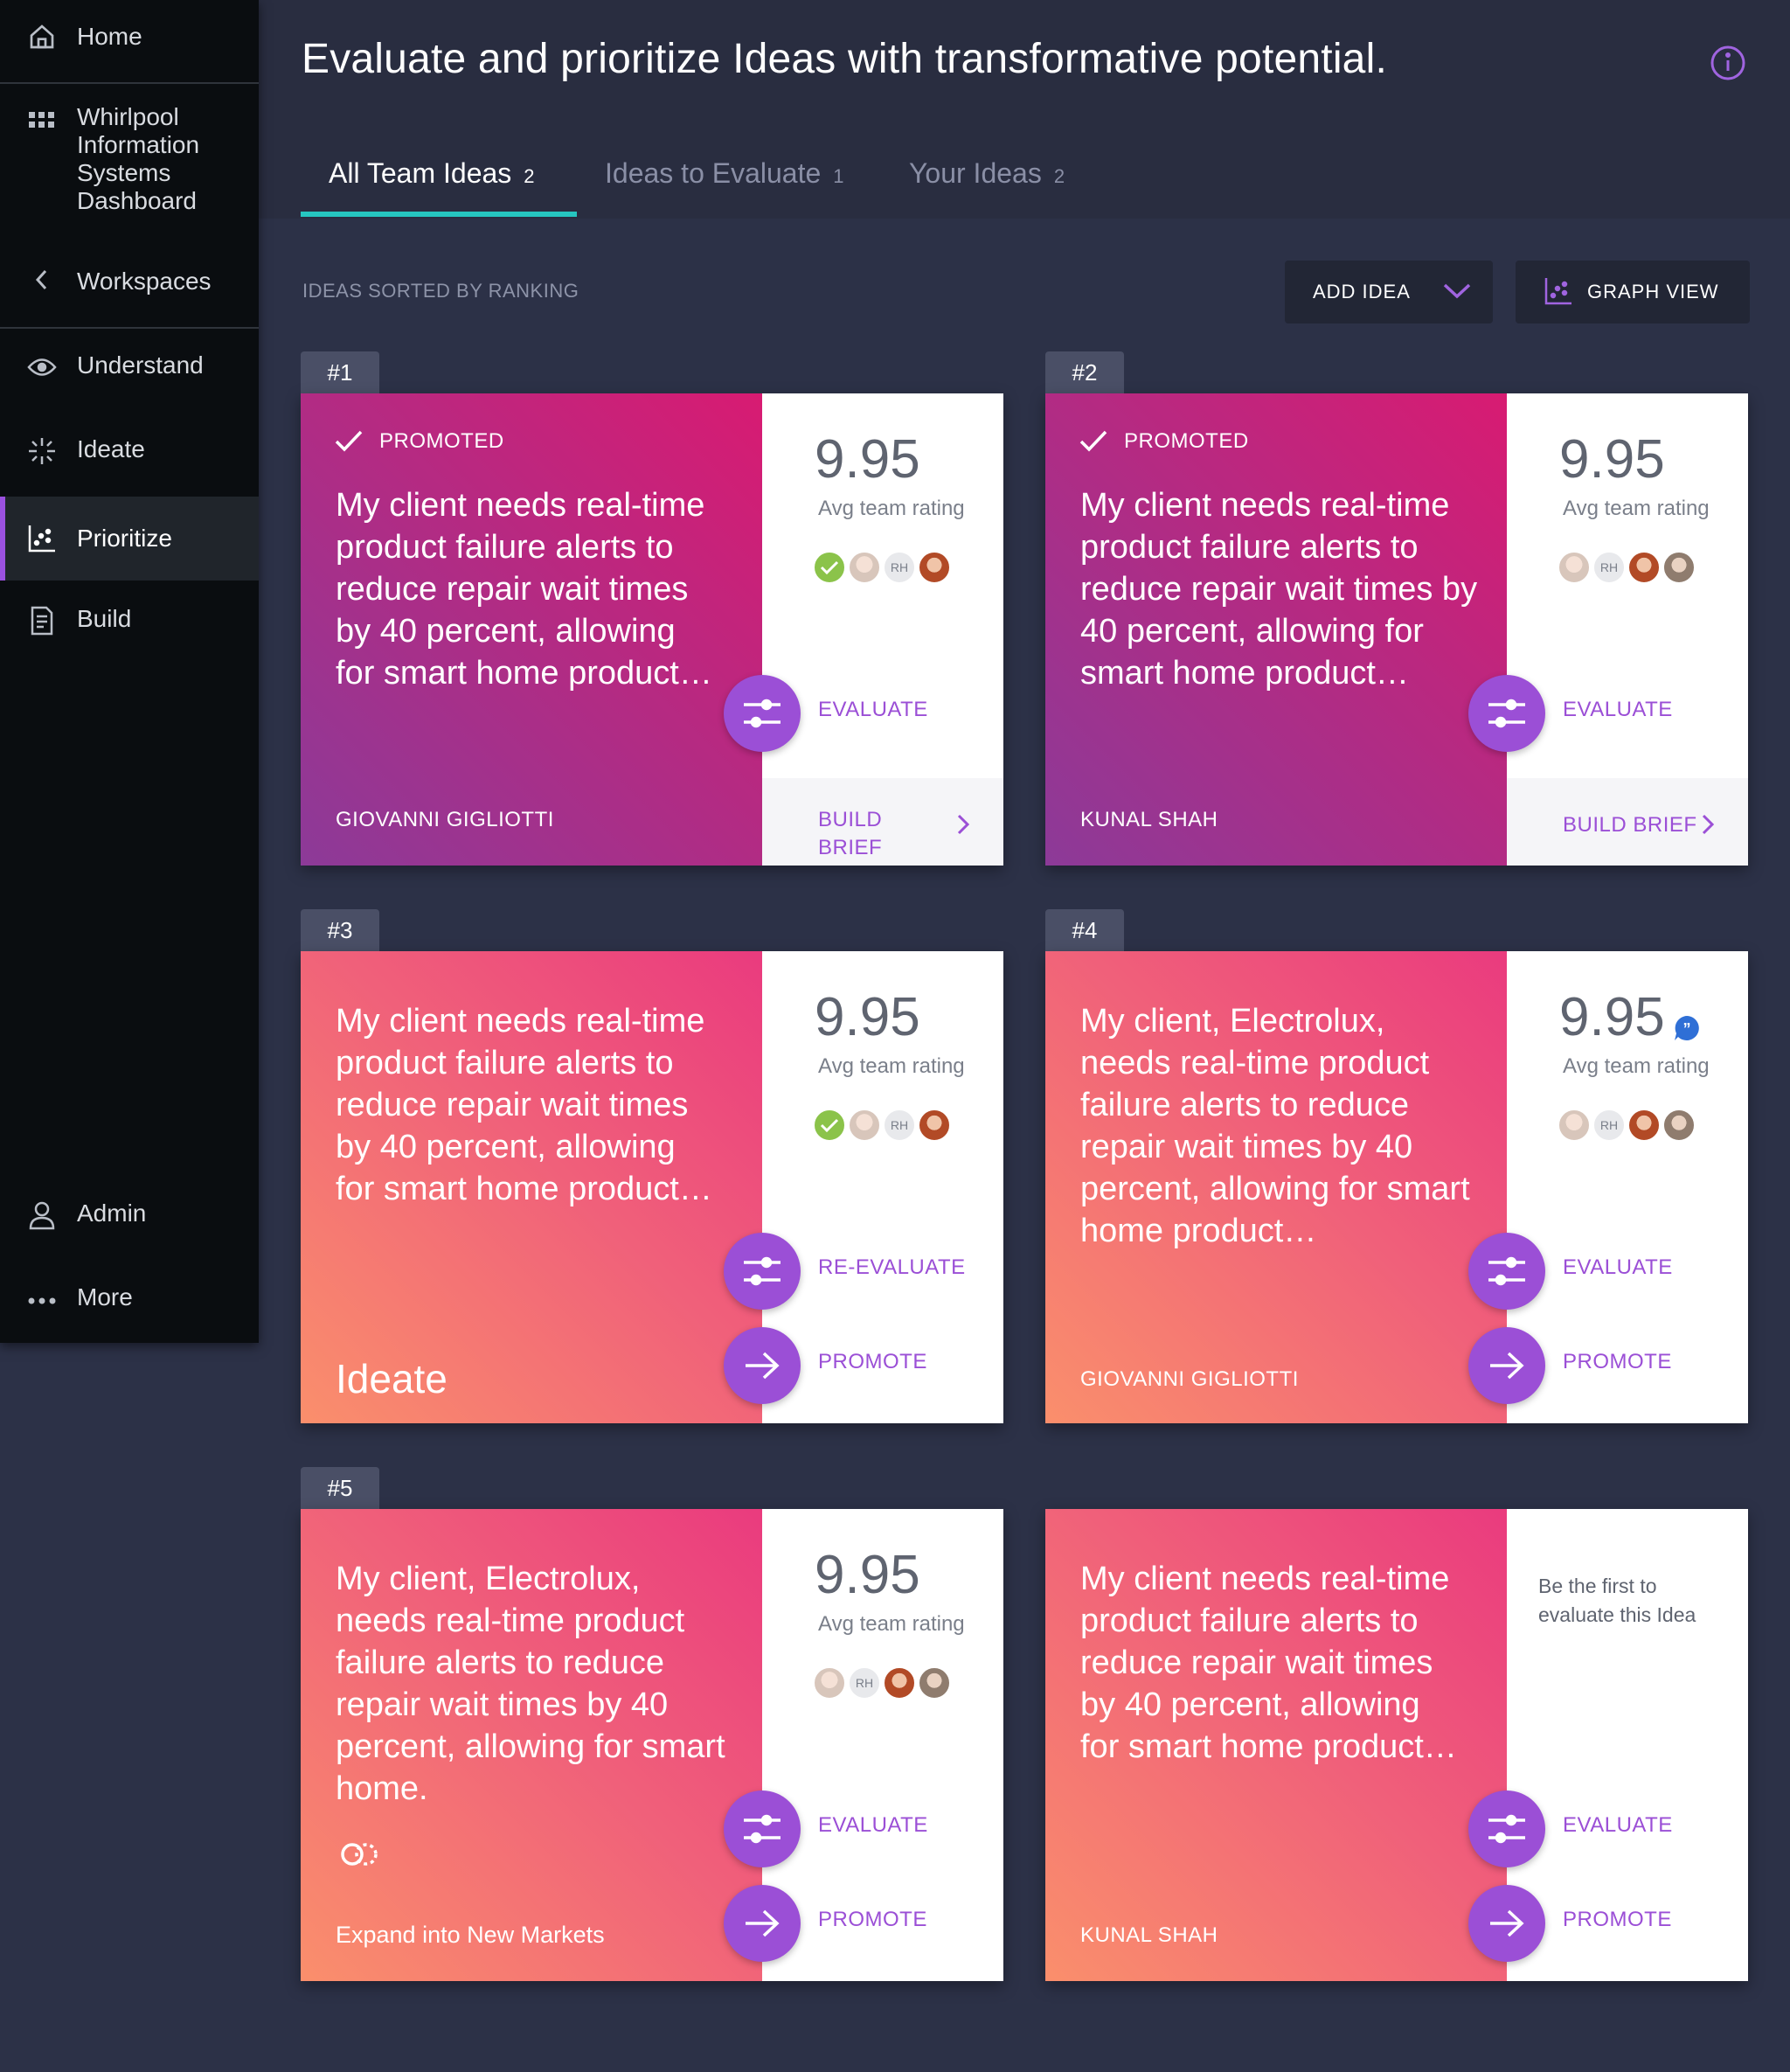 This screenshot has width=1790, height=2072. I want to click on tab-label: Ideas to Evaluate, so click(713, 173).